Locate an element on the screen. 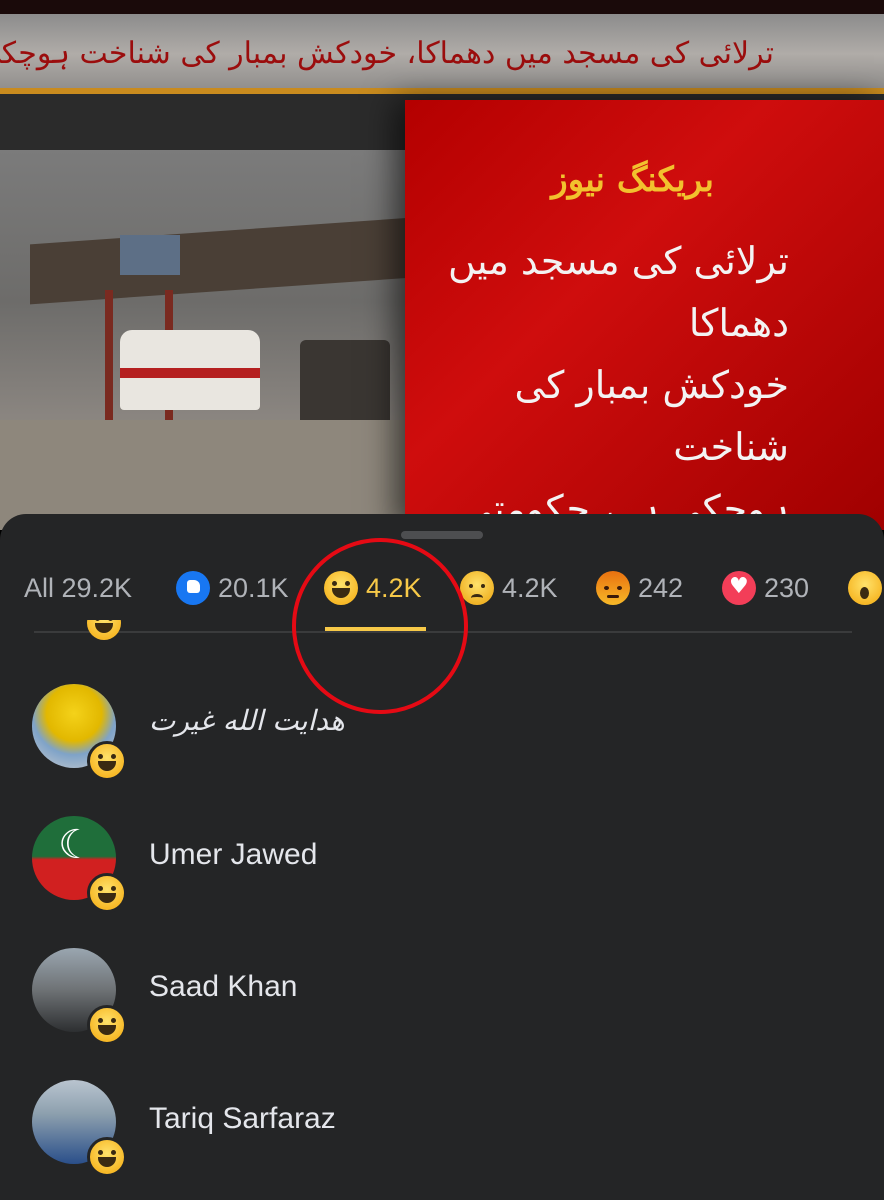 The width and height of the screenshot is (884, 1200). person-name: Tariq Sarfaraz is located at coordinates (242, 1119).